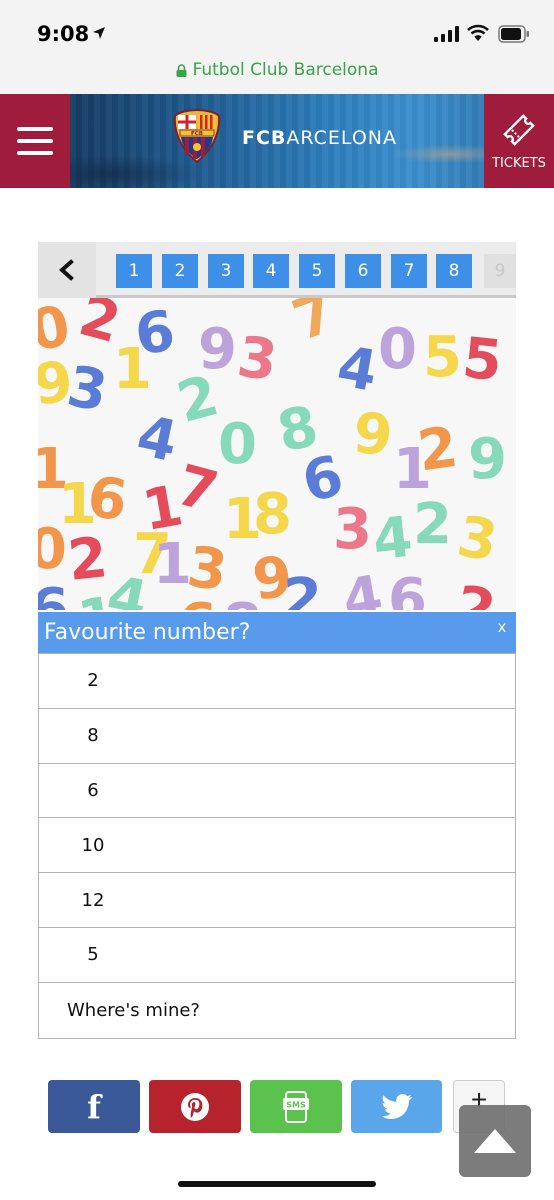  I want to click on twitter-share-button, so click(396, 1106).